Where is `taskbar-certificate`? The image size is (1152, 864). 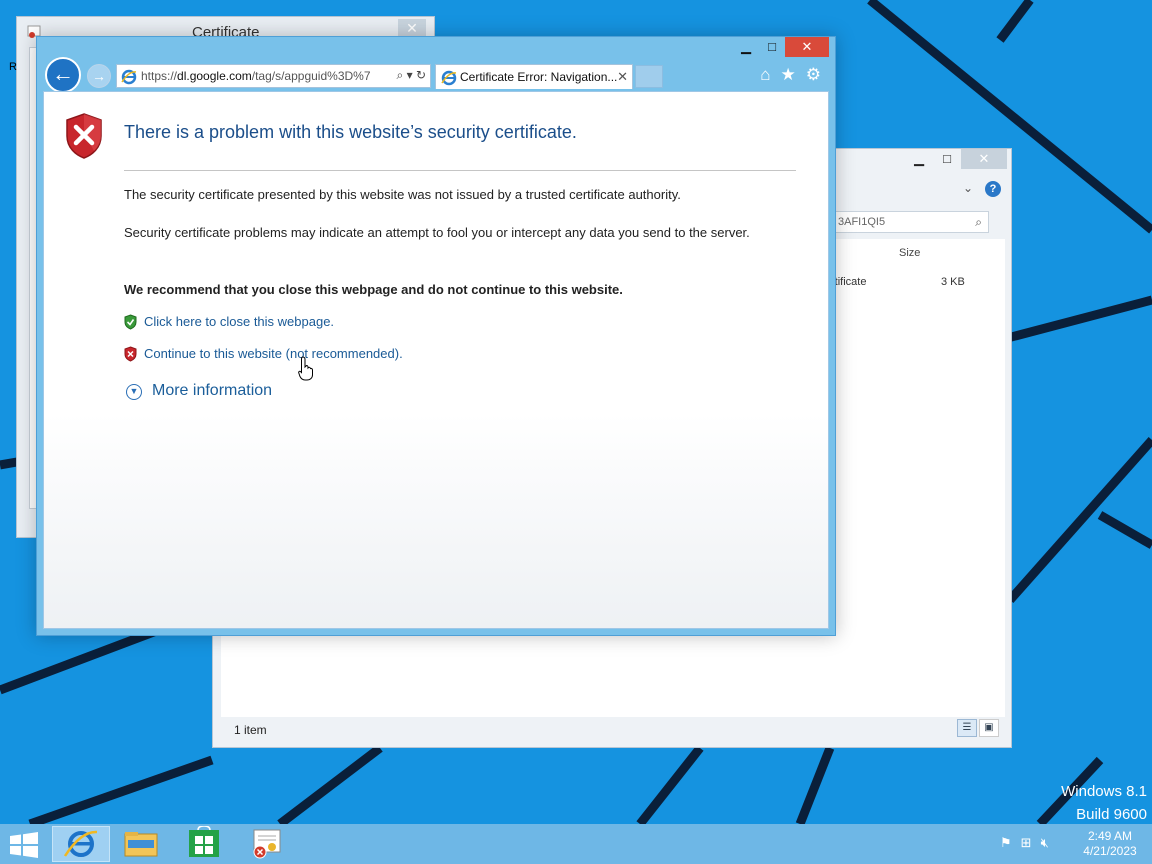
taskbar-certificate is located at coordinates (267, 844).